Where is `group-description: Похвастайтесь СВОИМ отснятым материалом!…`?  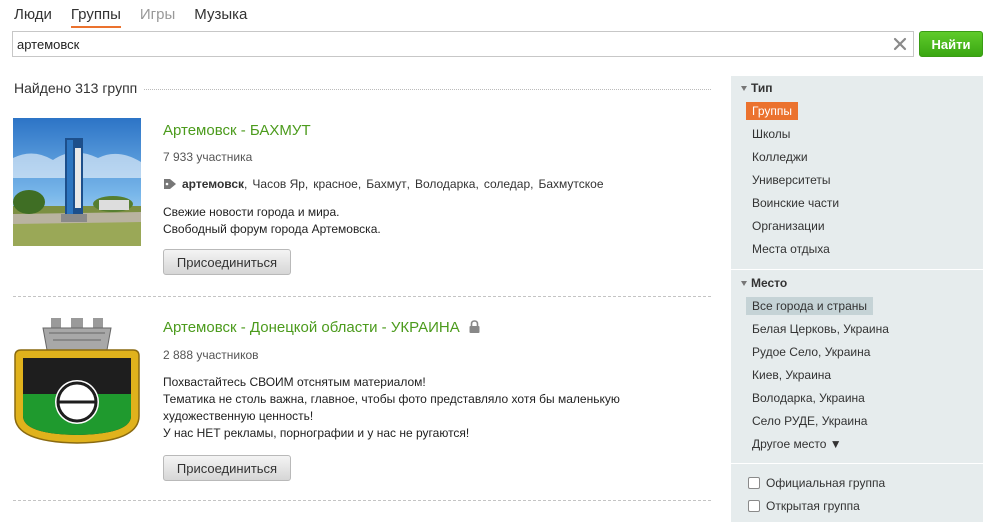 group-description: Похвастайтесь СВОИМ отснятым материалом!… is located at coordinates (403, 408).